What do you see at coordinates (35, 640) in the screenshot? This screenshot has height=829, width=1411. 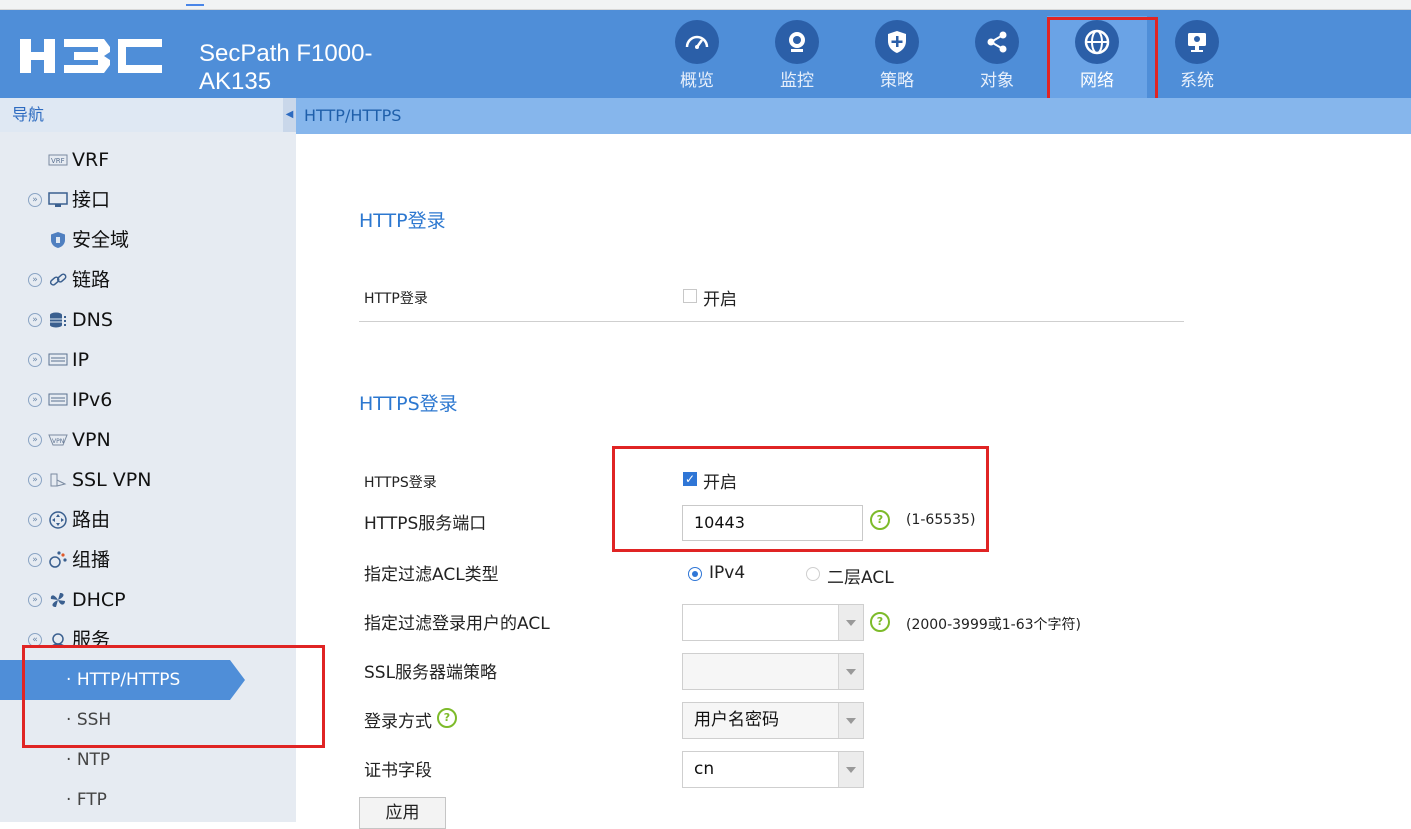 I see `collapse-icon: «` at bounding box center [35, 640].